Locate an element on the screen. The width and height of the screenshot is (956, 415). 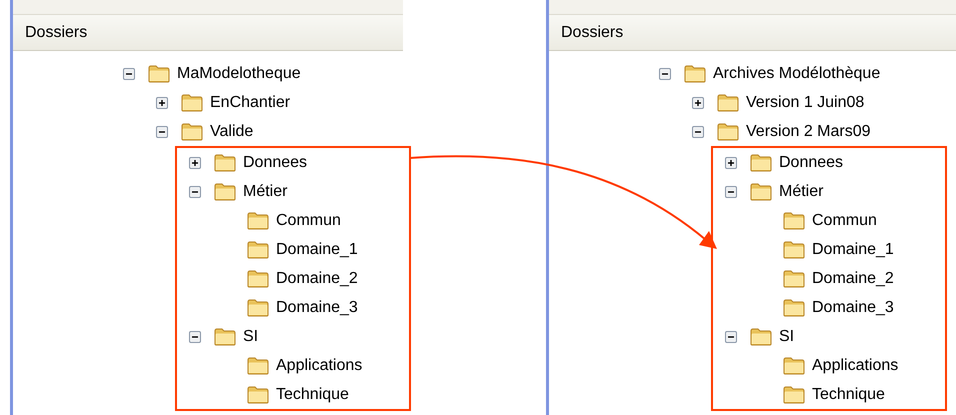
folder-label: Version 1 Juin08 is located at coordinates (805, 103).